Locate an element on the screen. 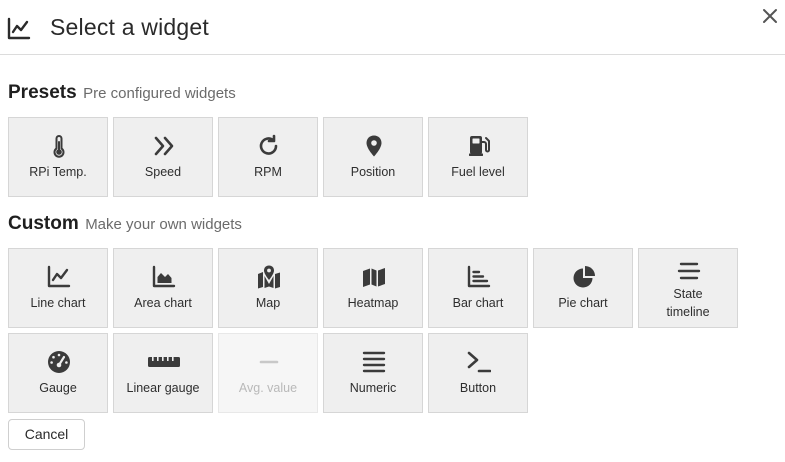 The height and width of the screenshot is (462, 785). preset-rpm-tile: RPM is located at coordinates (268, 157).